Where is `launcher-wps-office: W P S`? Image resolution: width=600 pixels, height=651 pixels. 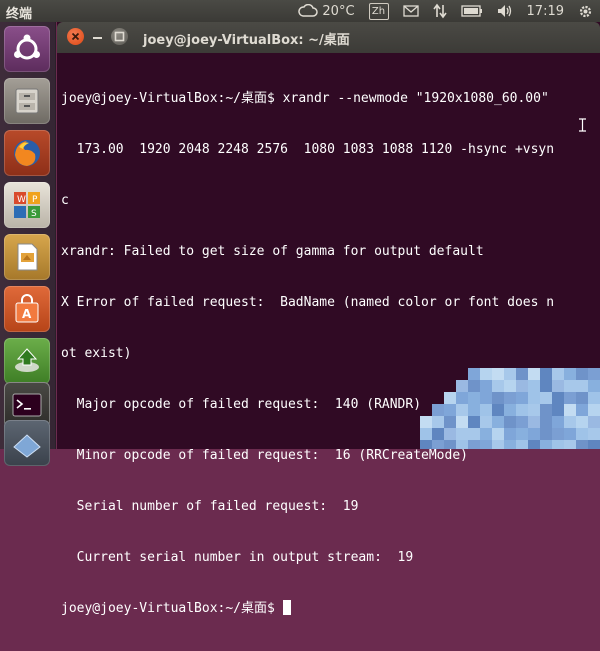
launcher-wps-office: W P S is located at coordinates (27, 205).